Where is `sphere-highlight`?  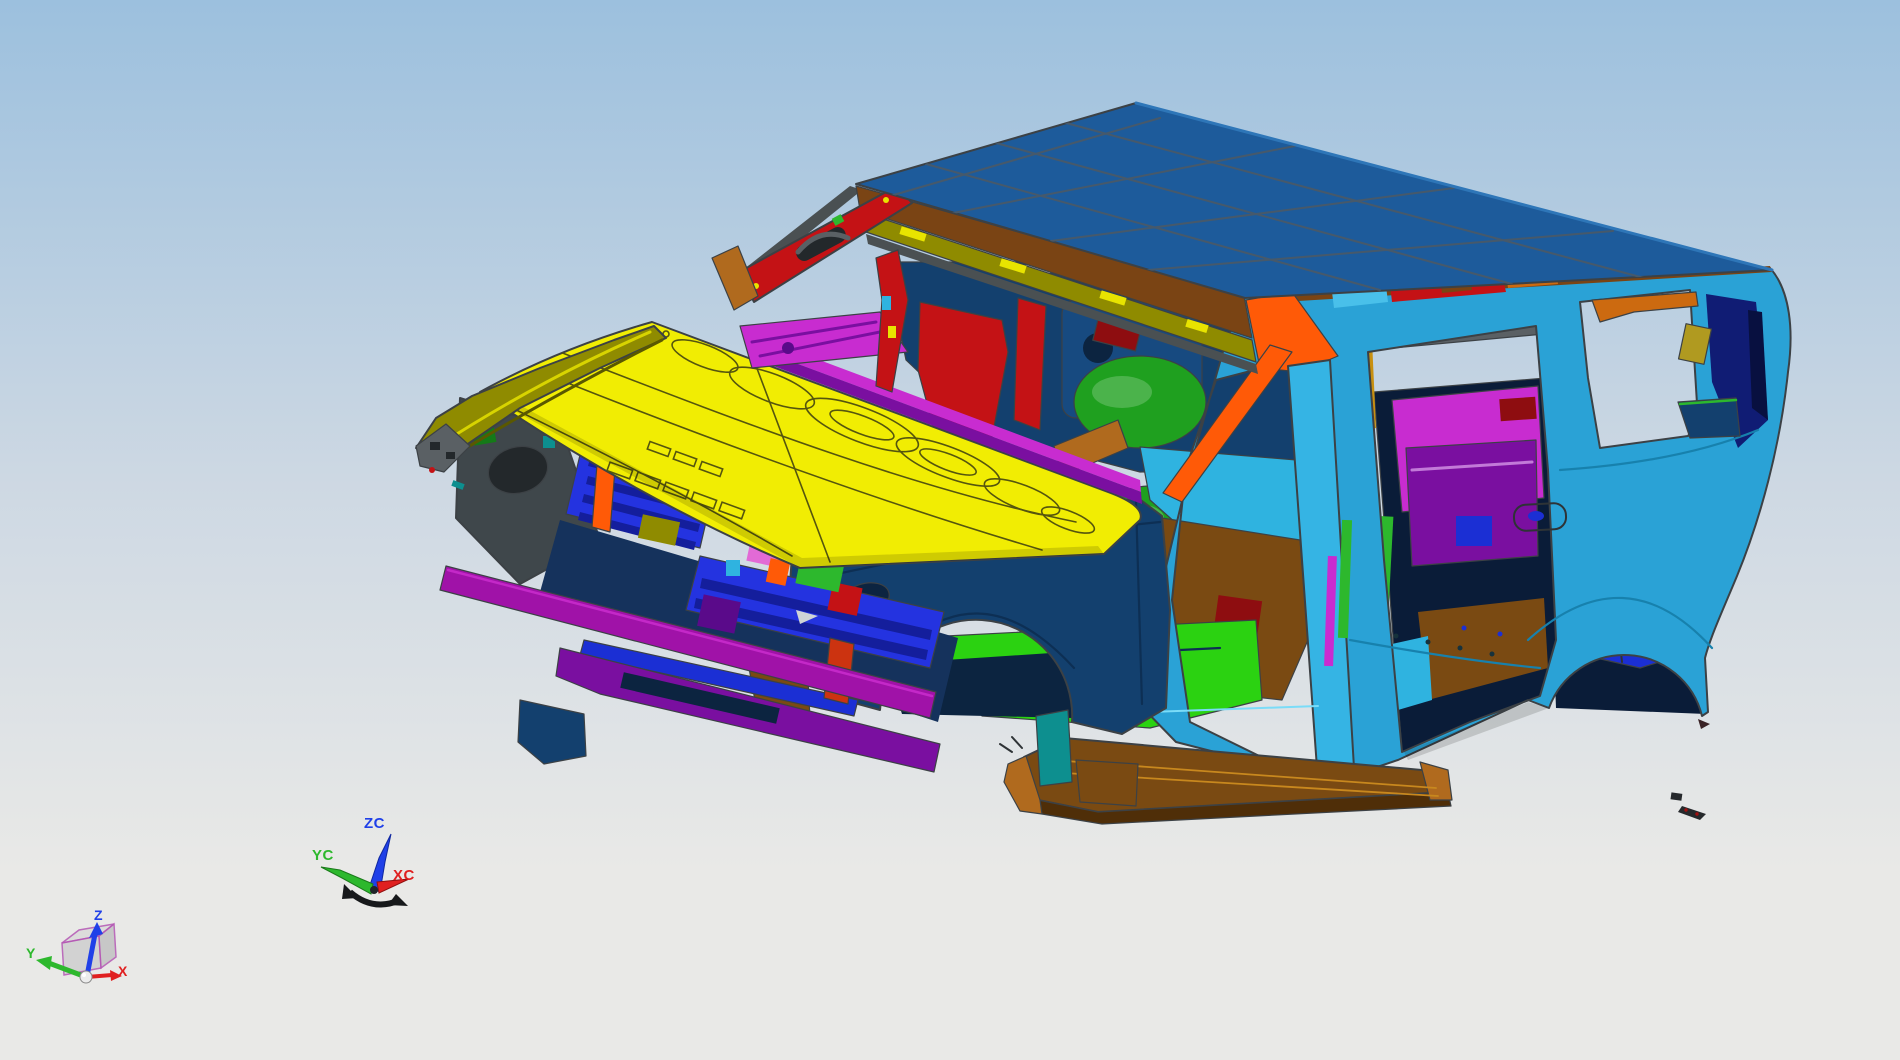 sphere-highlight is located at coordinates (84, 975).